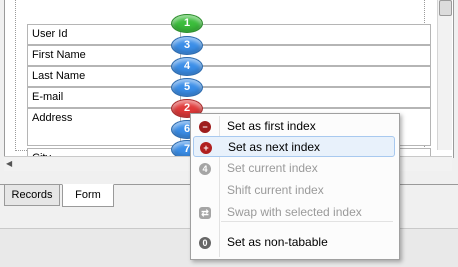  What do you see at coordinates (205, 127) in the screenshot?
I see `minus-badge-icon: −` at bounding box center [205, 127].